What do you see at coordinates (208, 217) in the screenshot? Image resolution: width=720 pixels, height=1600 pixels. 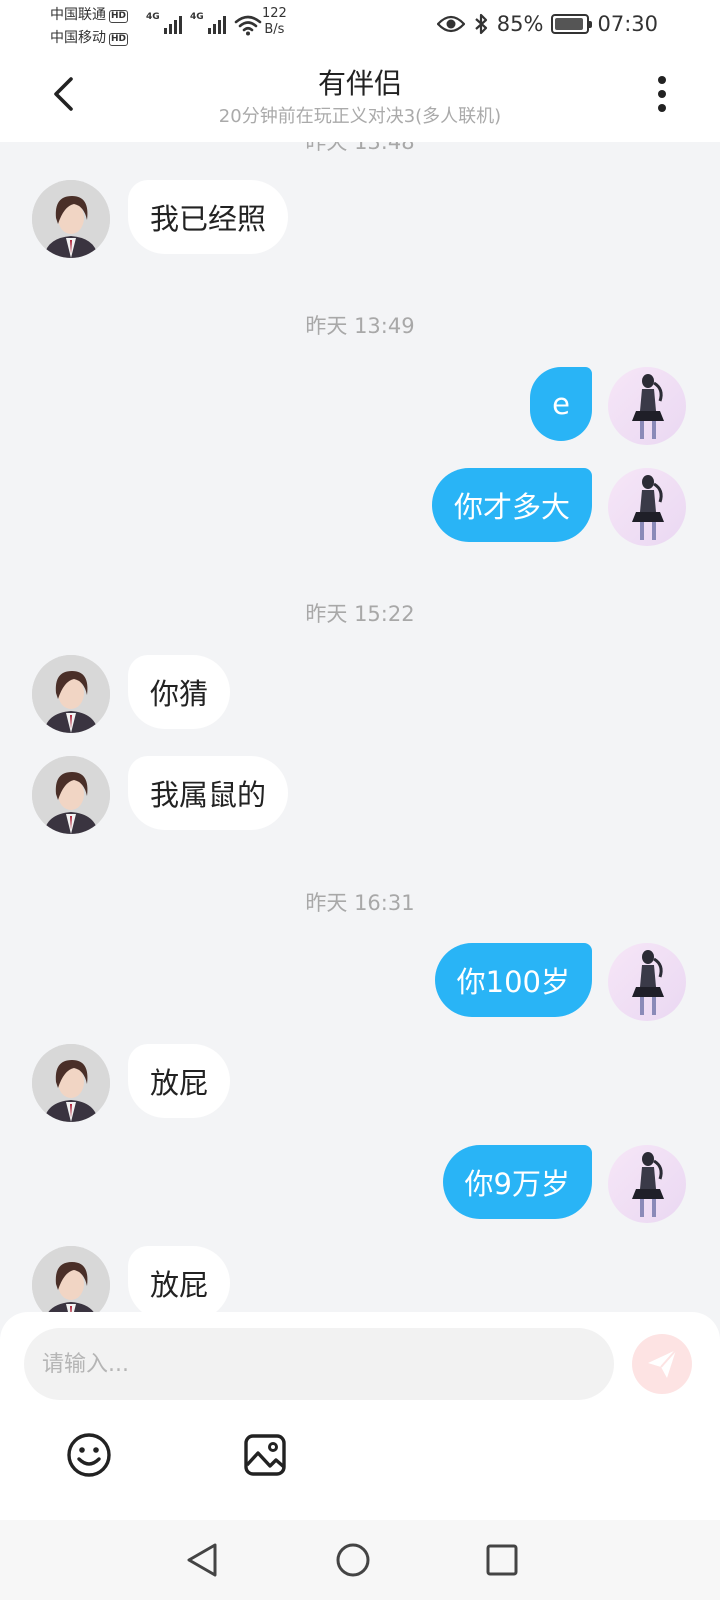 I see `message-bubble: 我已经照` at bounding box center [208, 217].